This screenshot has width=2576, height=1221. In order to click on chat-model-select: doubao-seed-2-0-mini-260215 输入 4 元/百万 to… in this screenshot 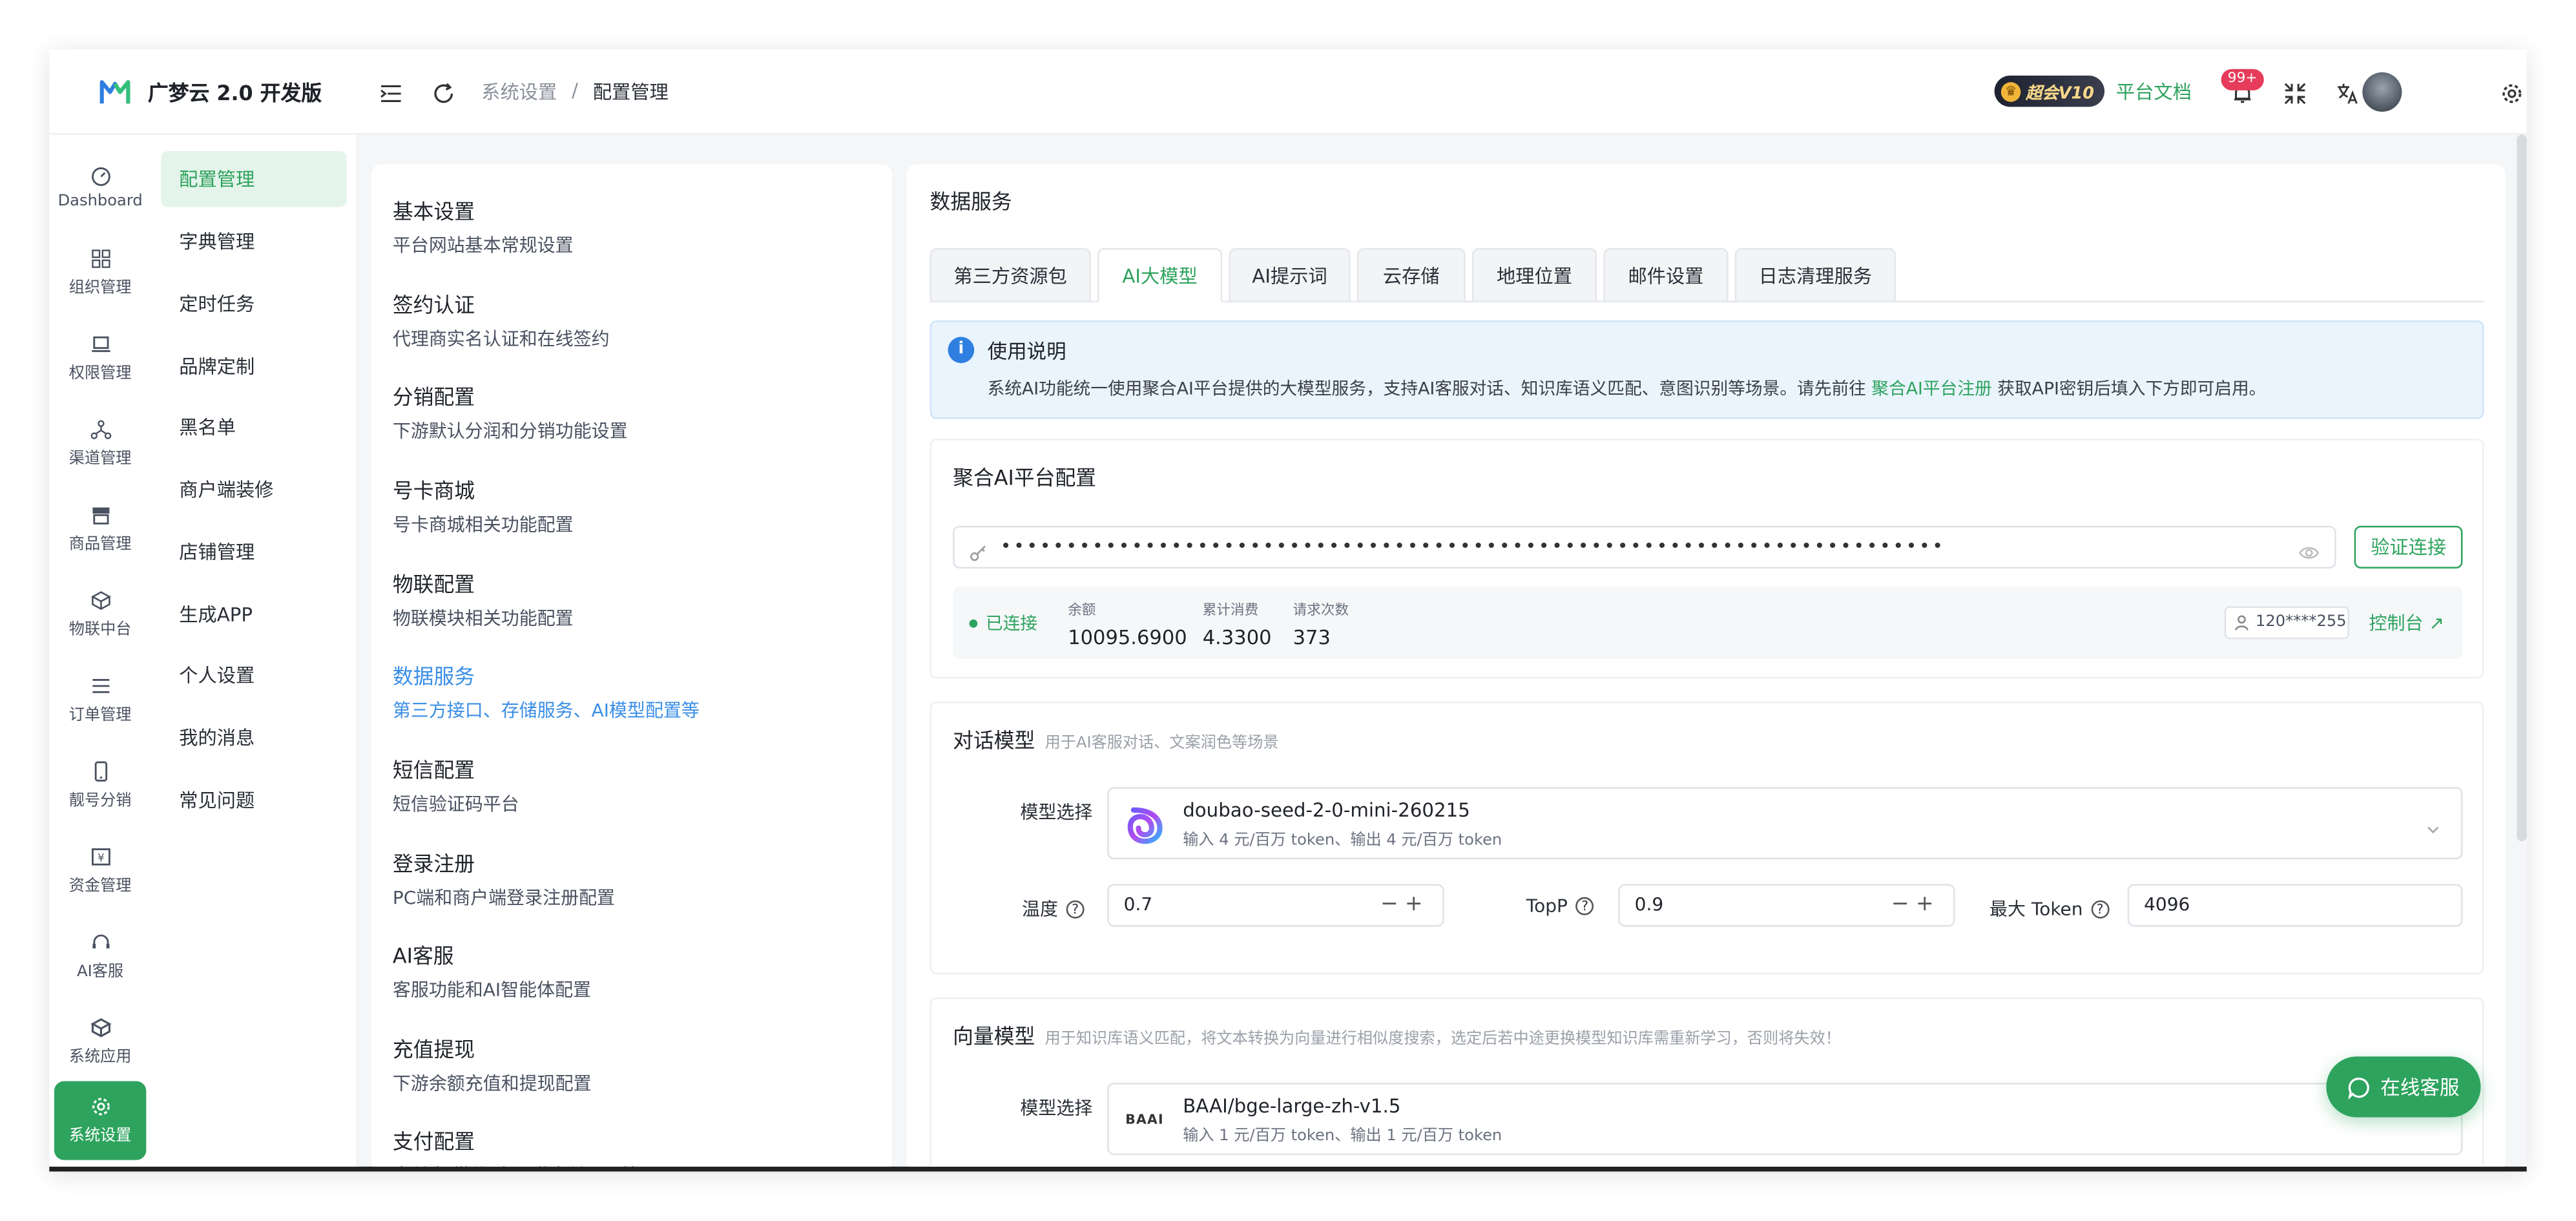, I will do `click(1785, 824)`.